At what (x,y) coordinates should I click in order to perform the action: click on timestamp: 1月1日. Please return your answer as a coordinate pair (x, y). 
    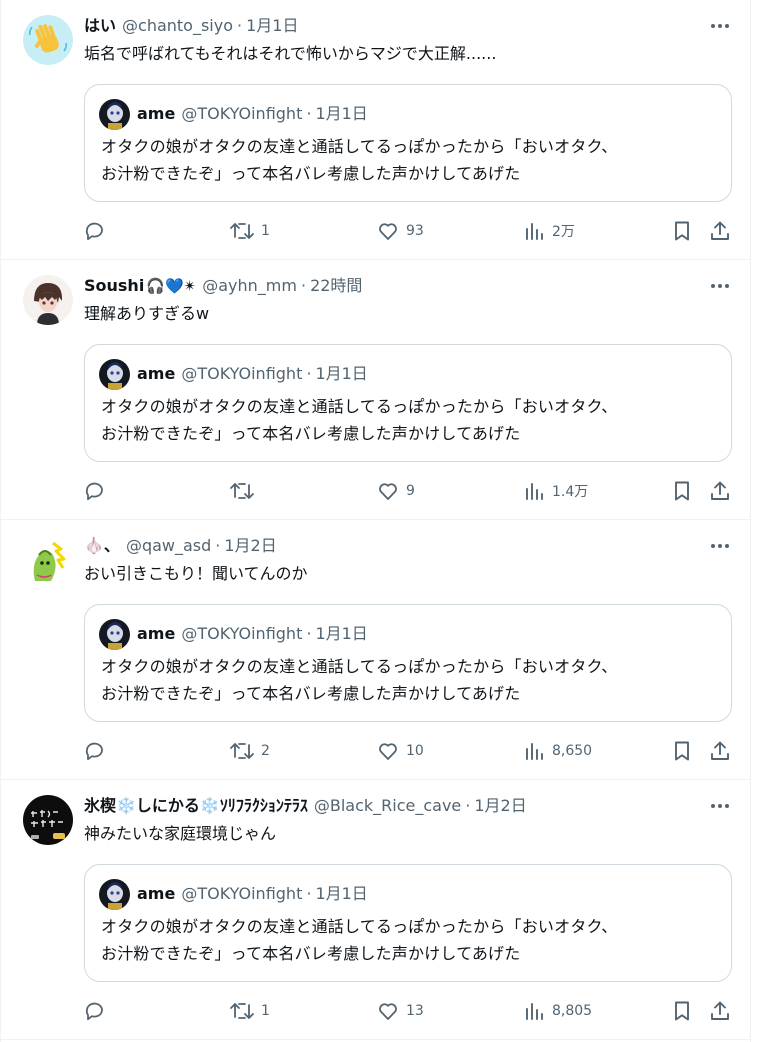
    Looking at the image, I should click on (272, 26).